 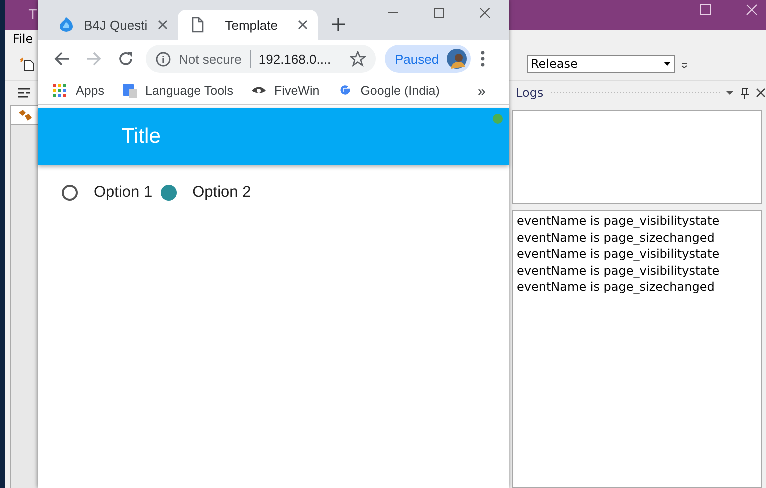 I want to click on window-title: T, so click(x=33, y=15).